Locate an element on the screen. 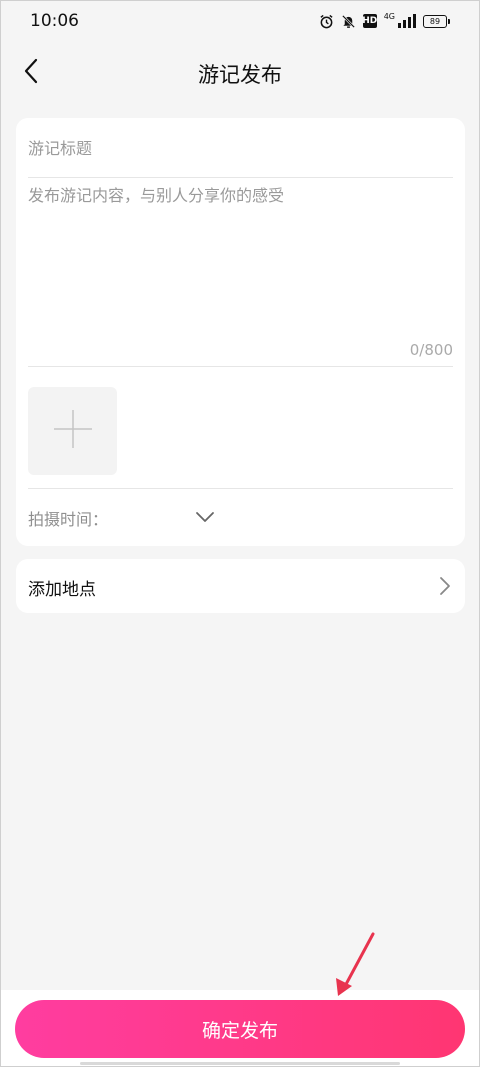 This screenshot has width=480, height=1067. nav-bar: 游记发布 is located at coordinates (240, 73).